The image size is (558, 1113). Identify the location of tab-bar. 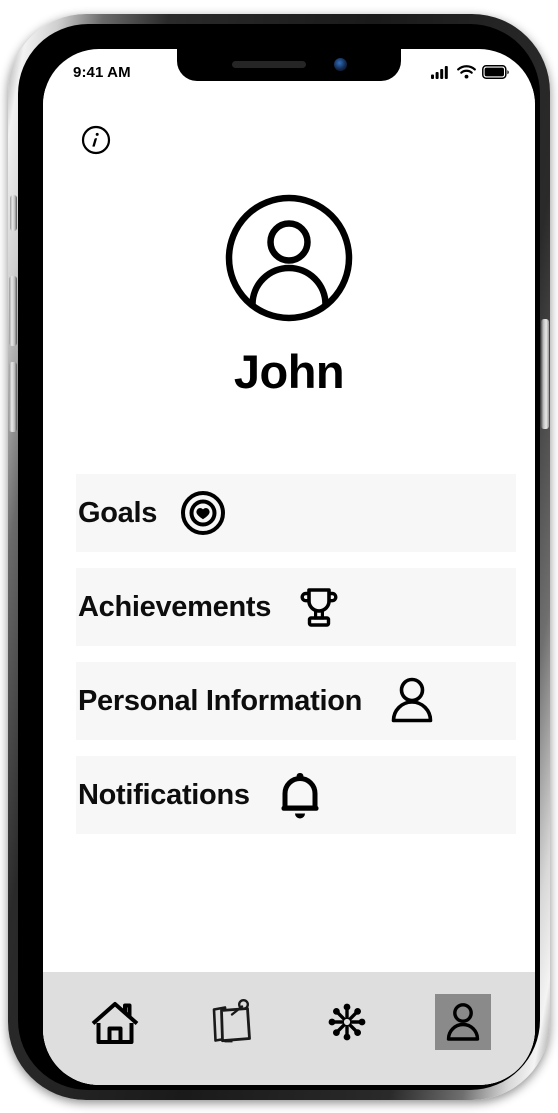
(289, 1028).